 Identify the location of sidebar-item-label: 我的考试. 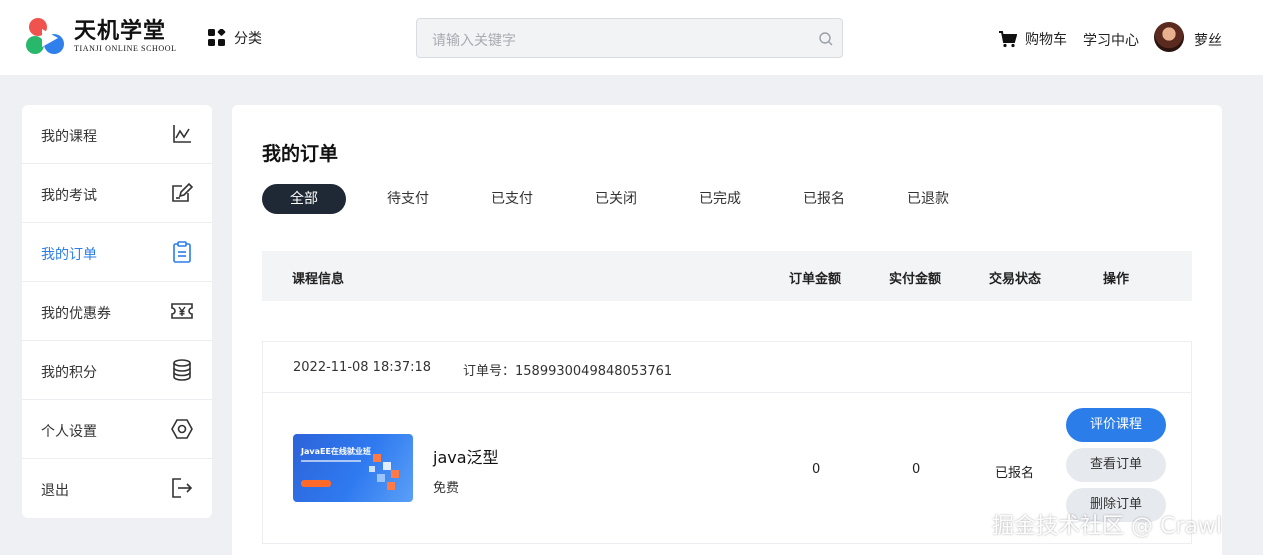
(69, 196).